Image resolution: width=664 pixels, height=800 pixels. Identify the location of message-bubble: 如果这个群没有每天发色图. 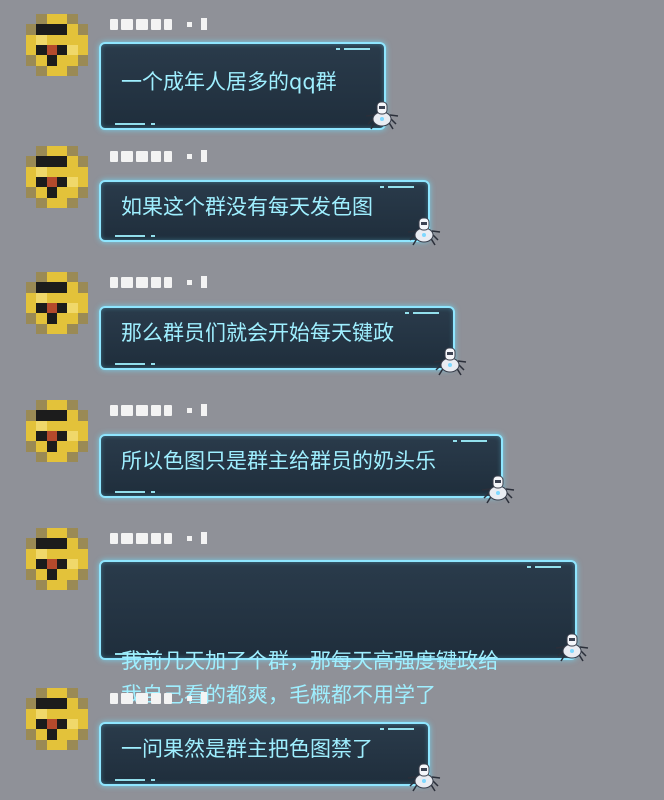
(264, 211).